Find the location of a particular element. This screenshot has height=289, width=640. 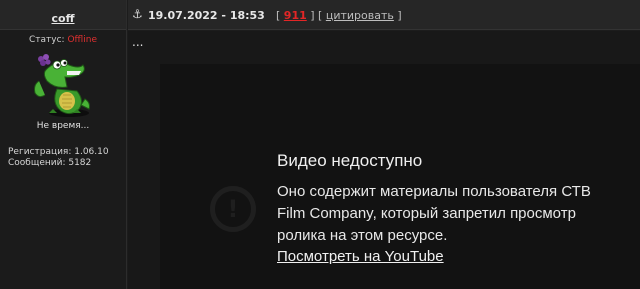

user-header: coff is located at coordinates (63, 15).